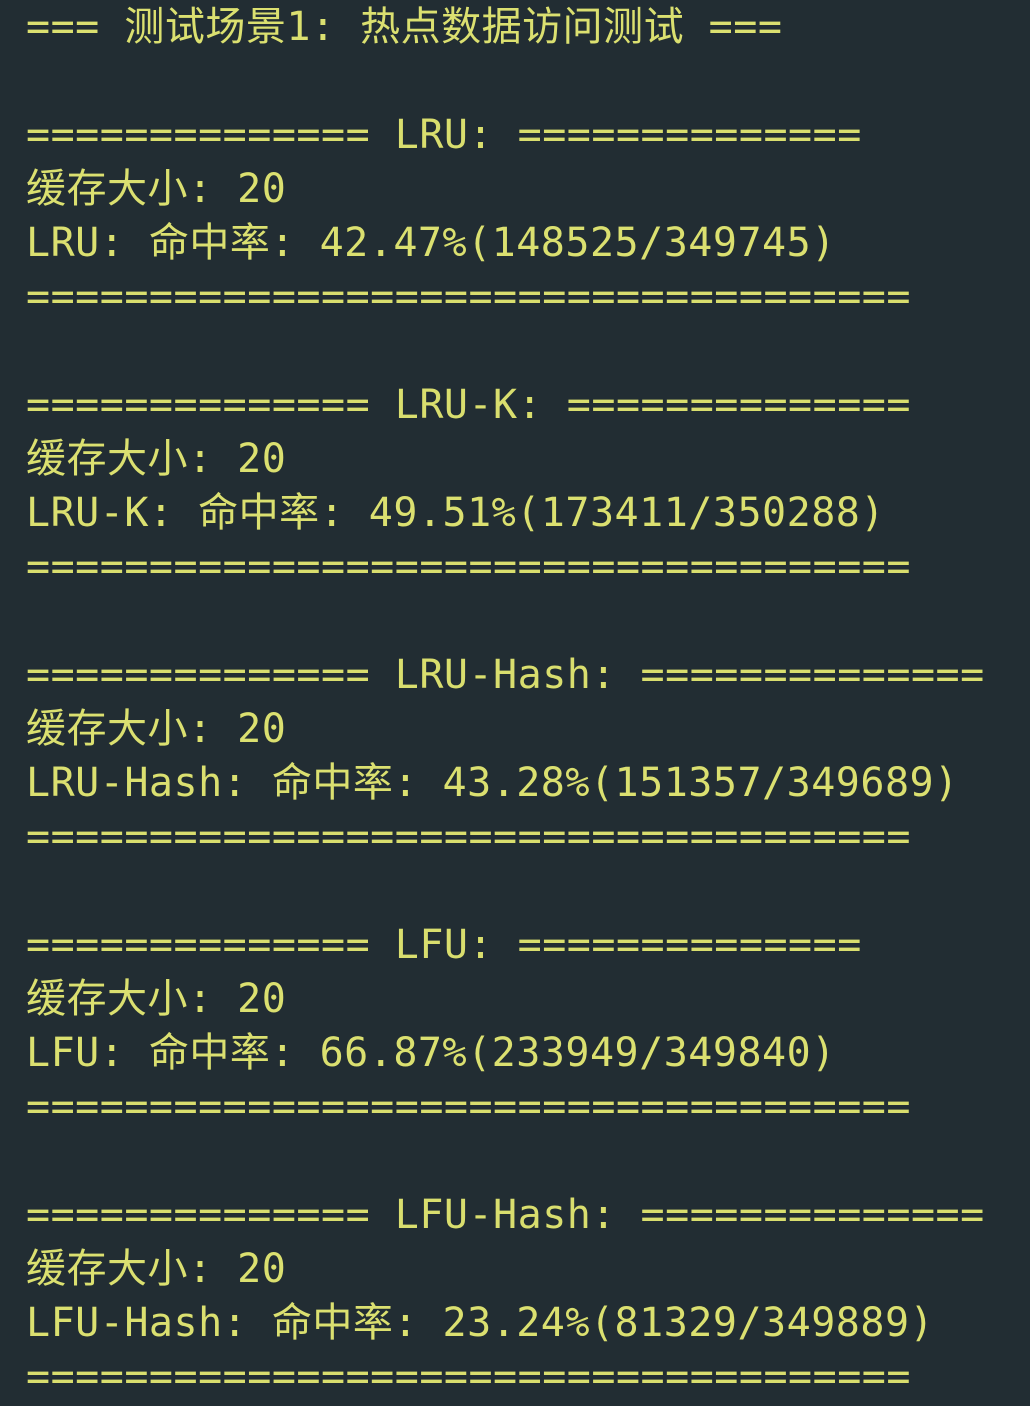  Describe the element at coordinates (404, 27) in the screenshot. I see `test-scenario-title: === 测试场景1: 热点数据访问测试 ===` at that location.